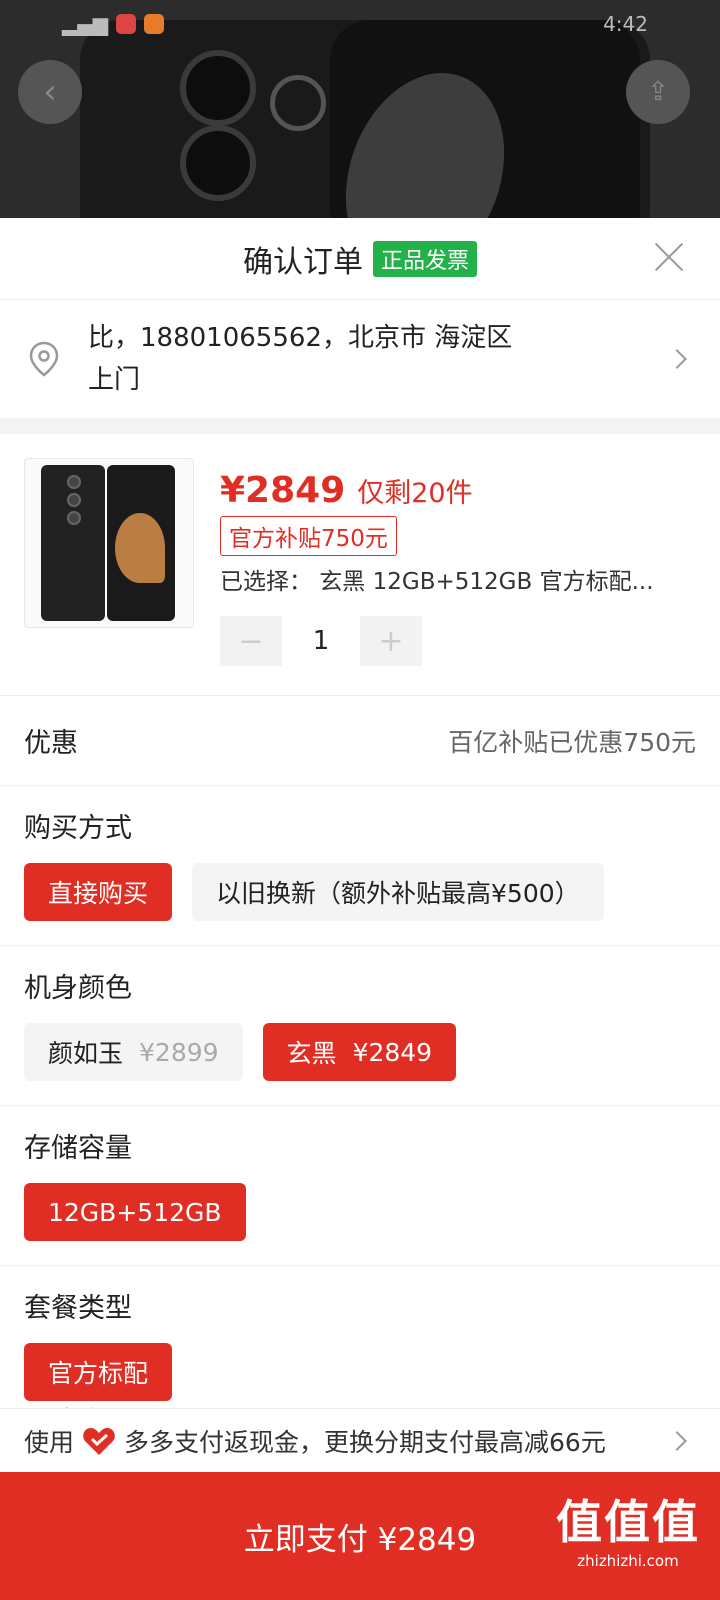  What do you see at coordinates (179, 1052) in the screenshot?
I see `option-price: ¥2899` at bounding box center [179, 1052].